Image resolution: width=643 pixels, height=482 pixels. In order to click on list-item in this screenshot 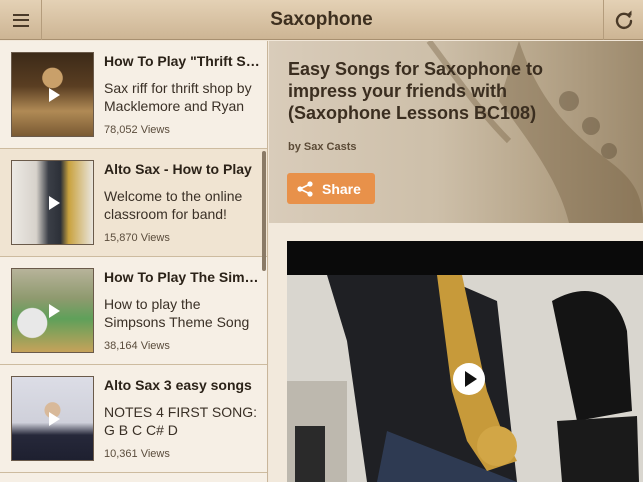, I will do `click(133, 477)`.